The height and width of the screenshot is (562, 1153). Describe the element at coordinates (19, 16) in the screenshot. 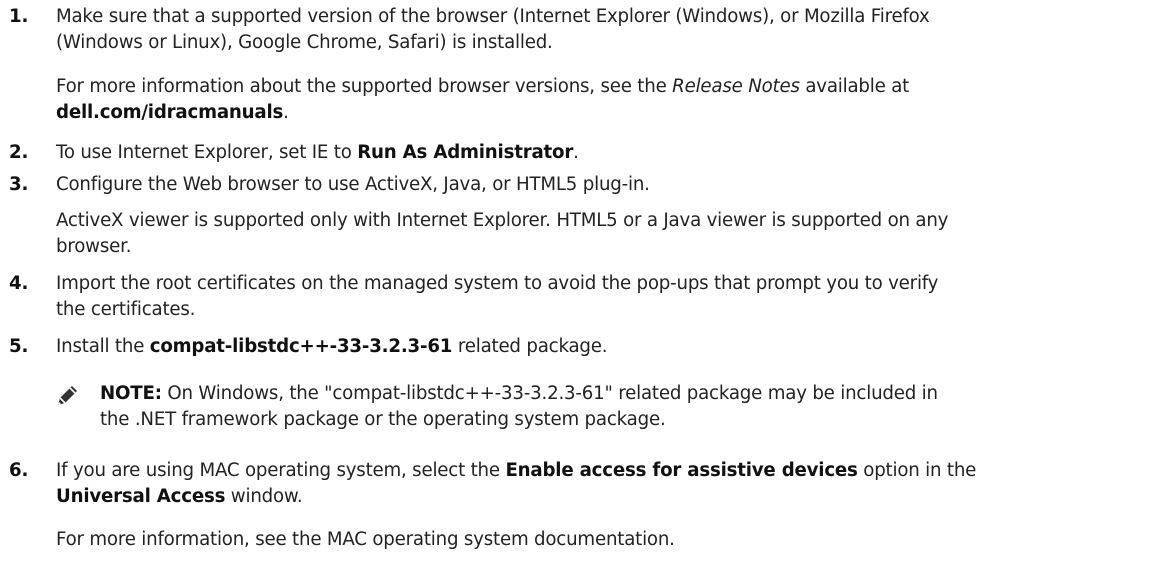

I see `step-number: 1.` at that location.